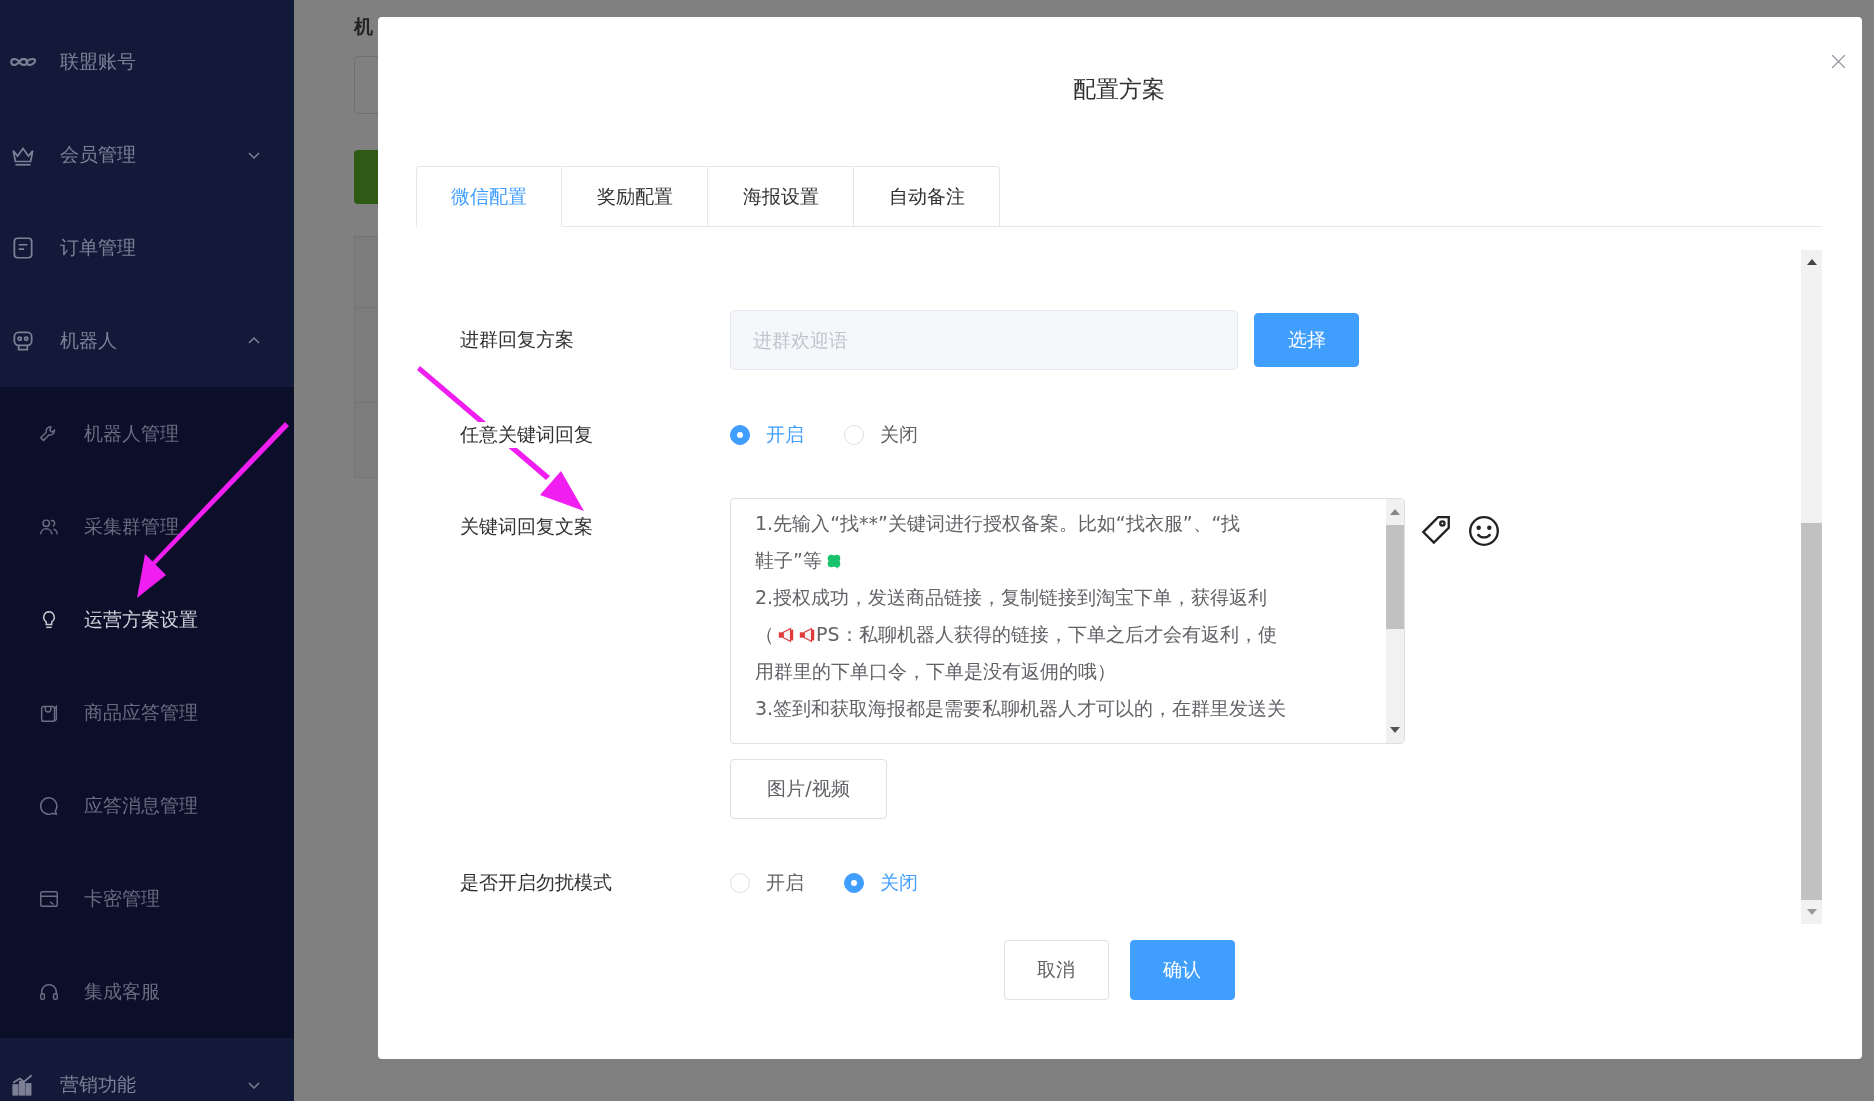 This screenshot has width=1874, height=1101. Describe the element at coordinates (927, 196) in the screenshot. I see `tab: 自动备注` at that location.